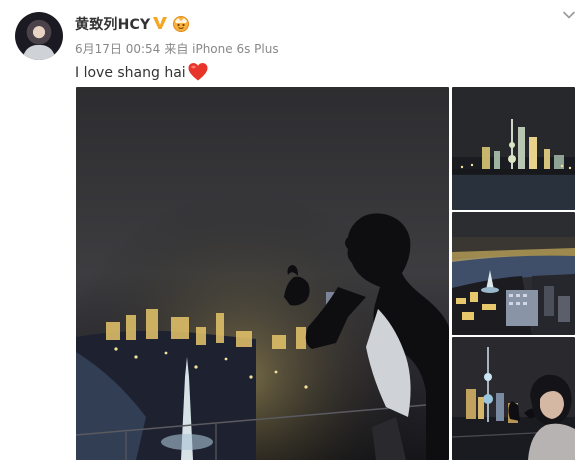  I want to click on member-crown-icon, so click(181, 23).